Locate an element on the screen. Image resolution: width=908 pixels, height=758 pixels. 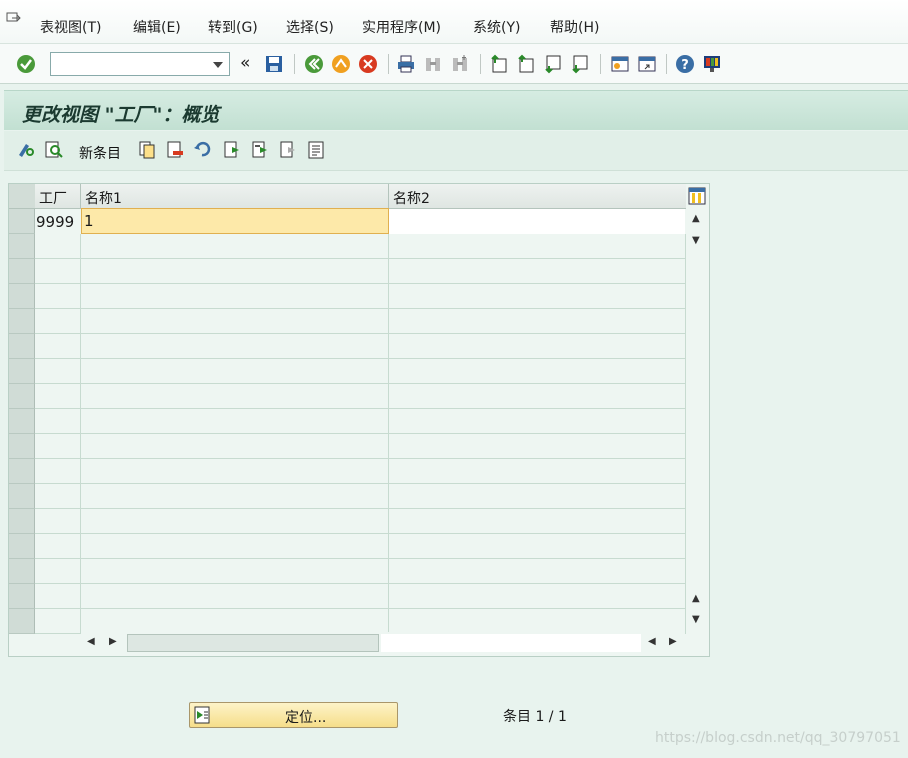
shortcut-icon is located at coordinates (647, 64).